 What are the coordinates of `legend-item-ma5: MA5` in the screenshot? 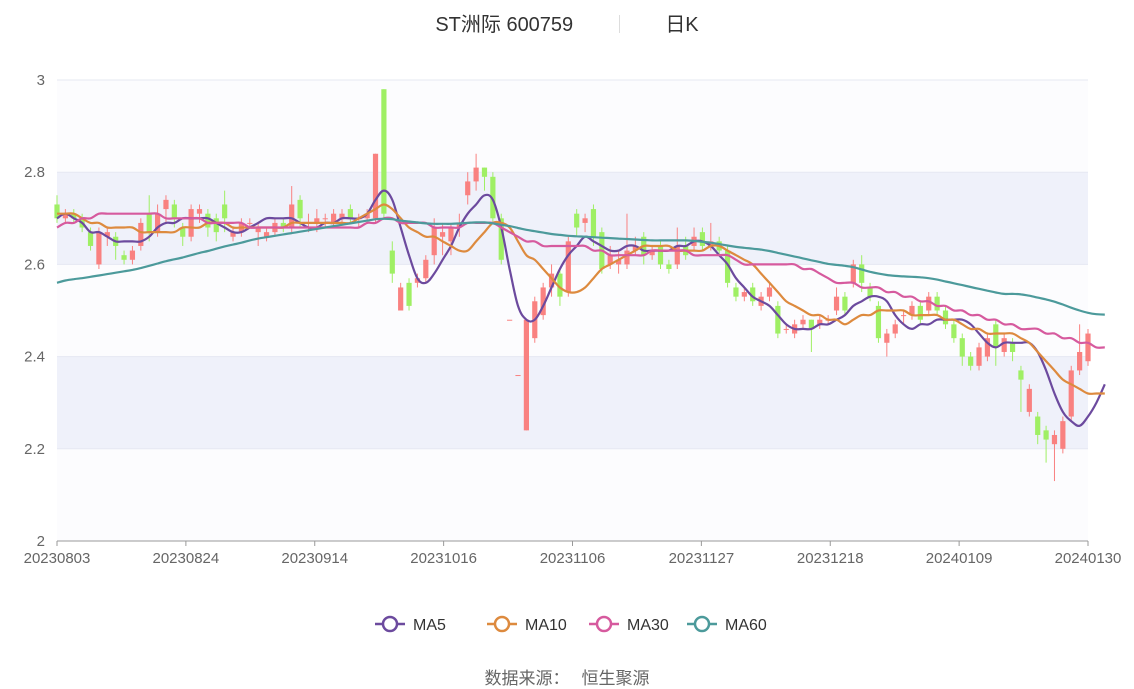 It's located at (410, 624).